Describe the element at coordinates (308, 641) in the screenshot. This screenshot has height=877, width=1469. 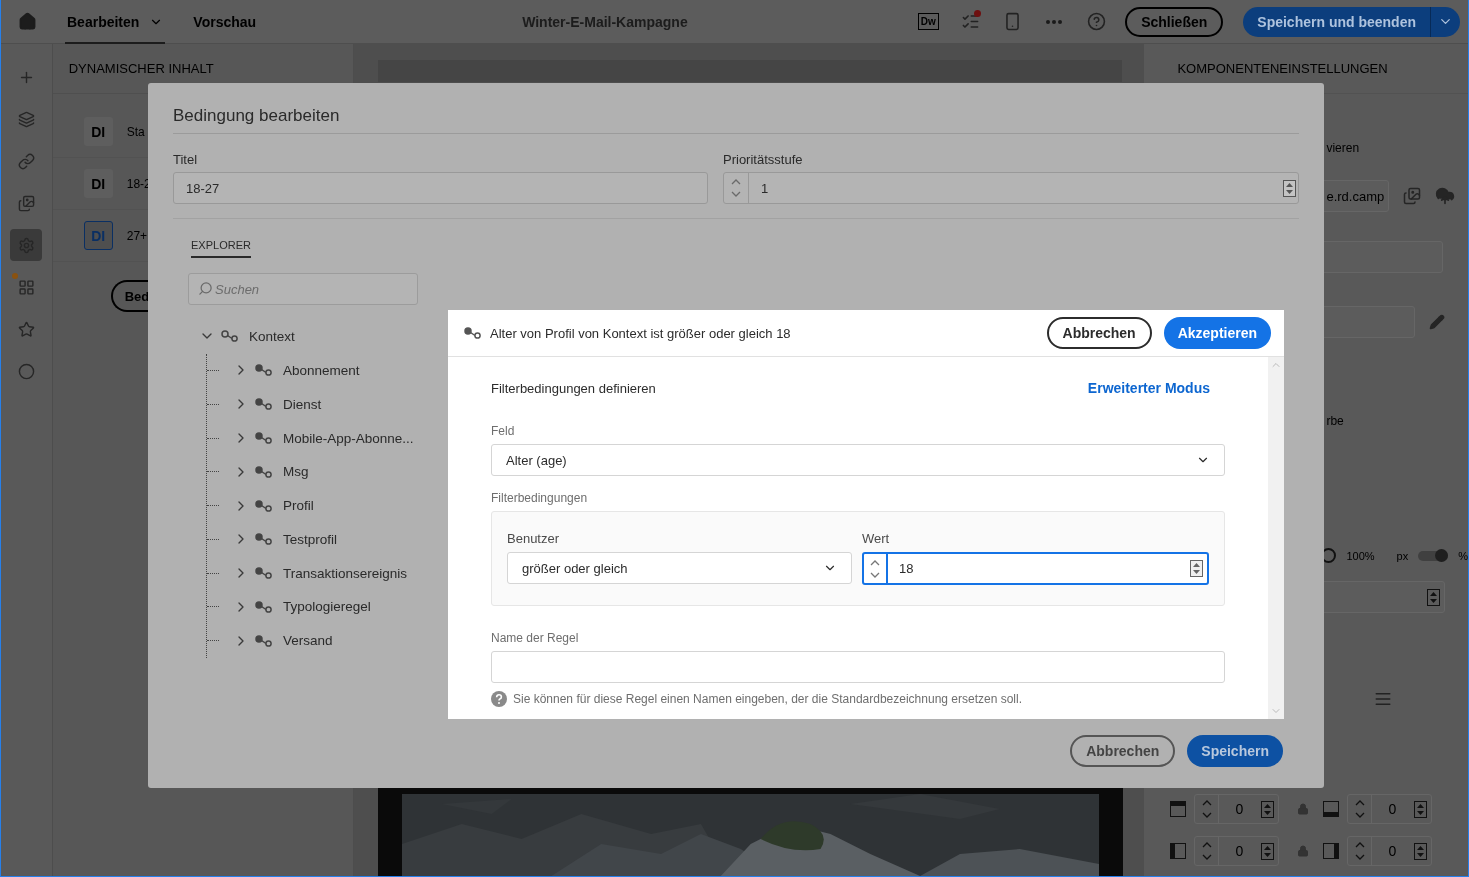
I see `tree-item: Versand` at that location.